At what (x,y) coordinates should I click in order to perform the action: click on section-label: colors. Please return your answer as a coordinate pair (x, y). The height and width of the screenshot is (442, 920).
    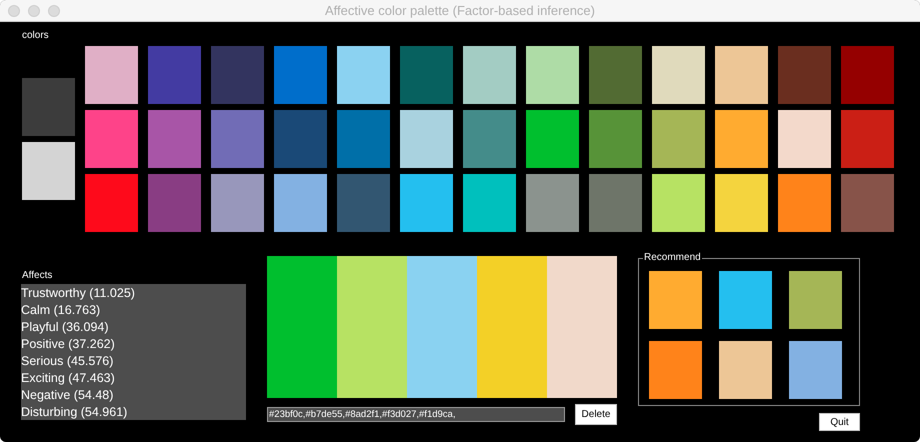
    Looking at the image, I should click on (35, 36).